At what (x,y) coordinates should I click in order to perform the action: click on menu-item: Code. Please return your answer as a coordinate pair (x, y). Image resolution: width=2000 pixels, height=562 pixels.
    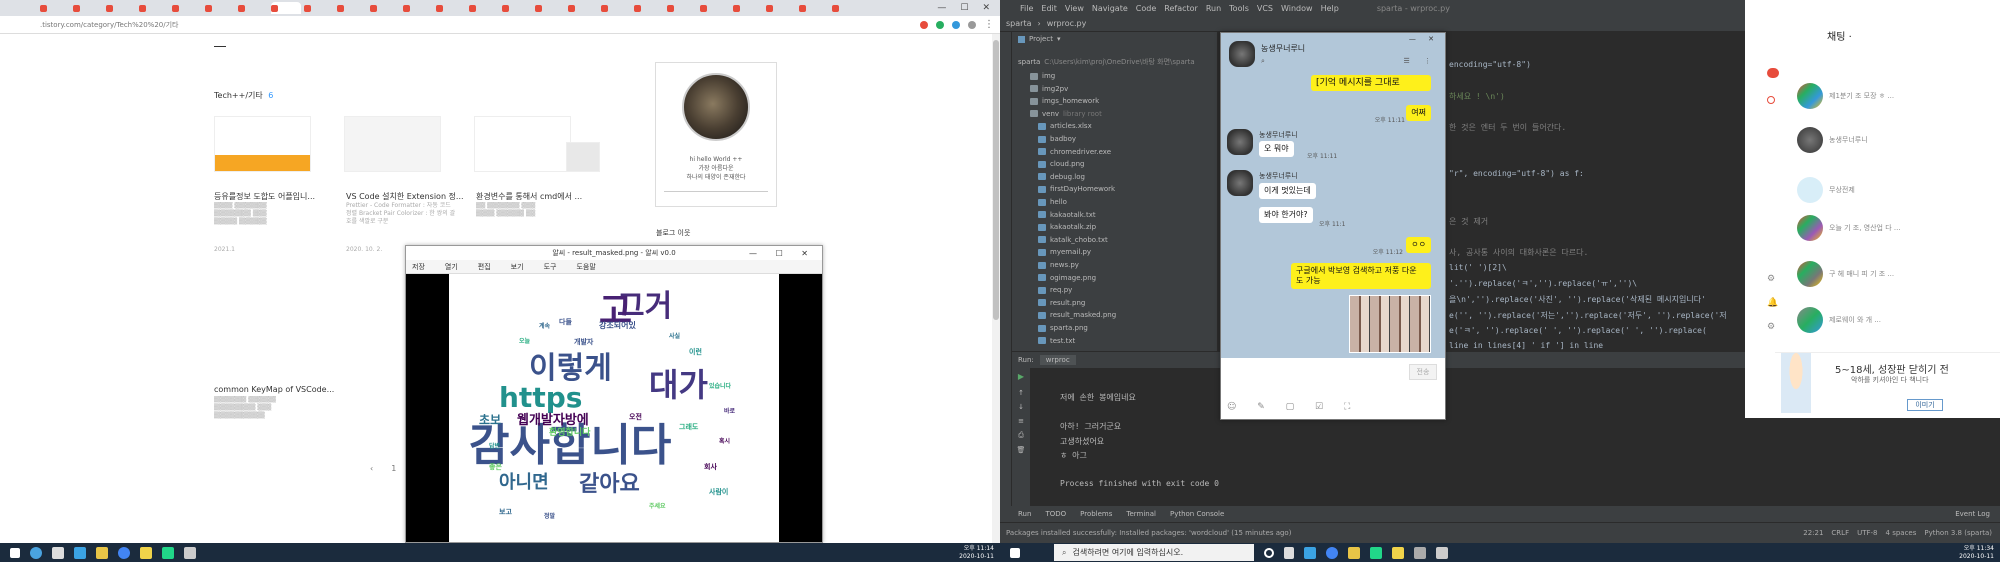
    Looking at the image, I should click on (1146, 8).